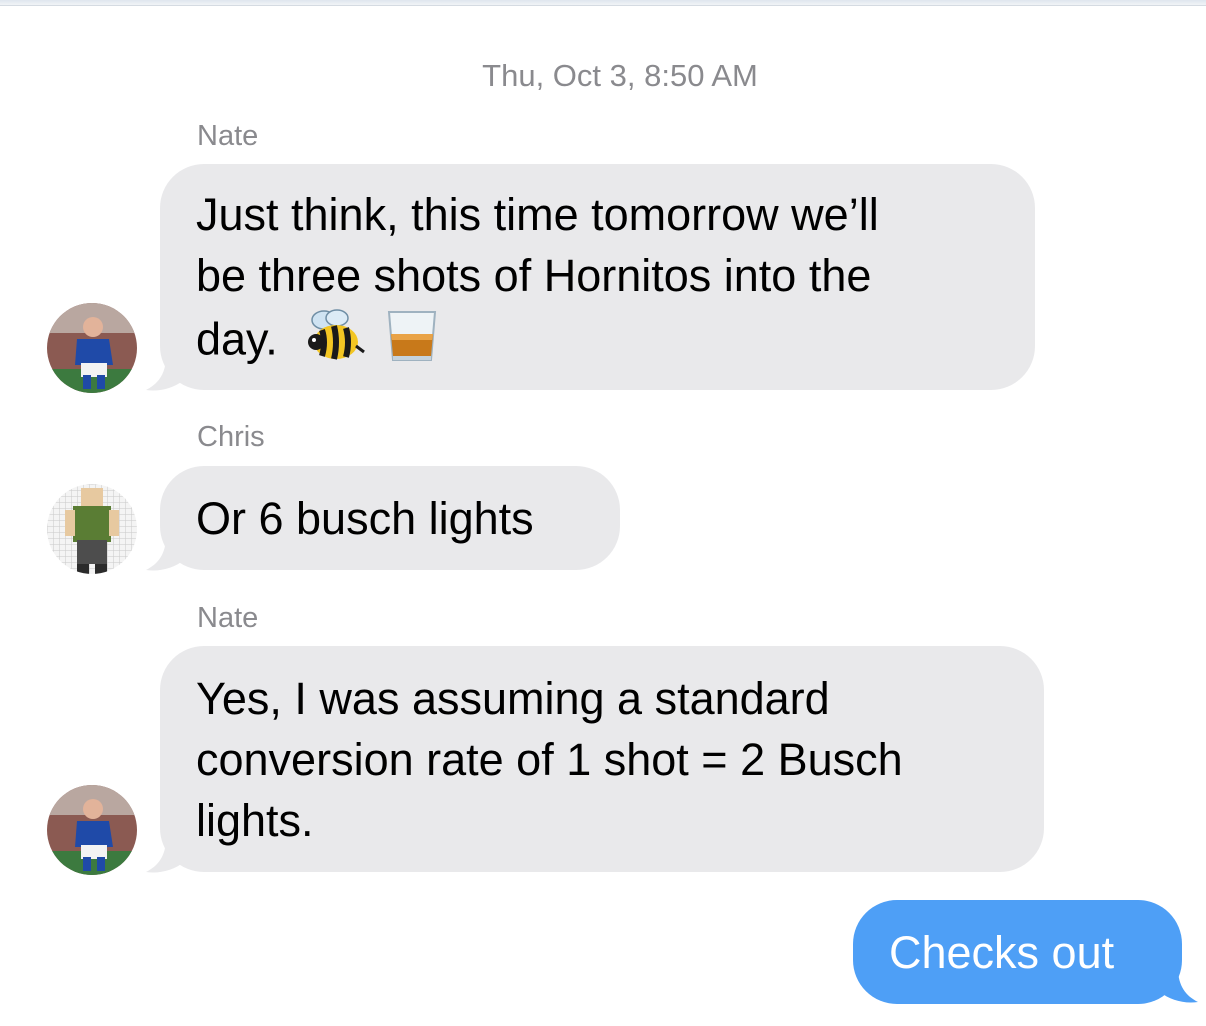  I want to click on avatar-pixel-art, so click(92, 529).